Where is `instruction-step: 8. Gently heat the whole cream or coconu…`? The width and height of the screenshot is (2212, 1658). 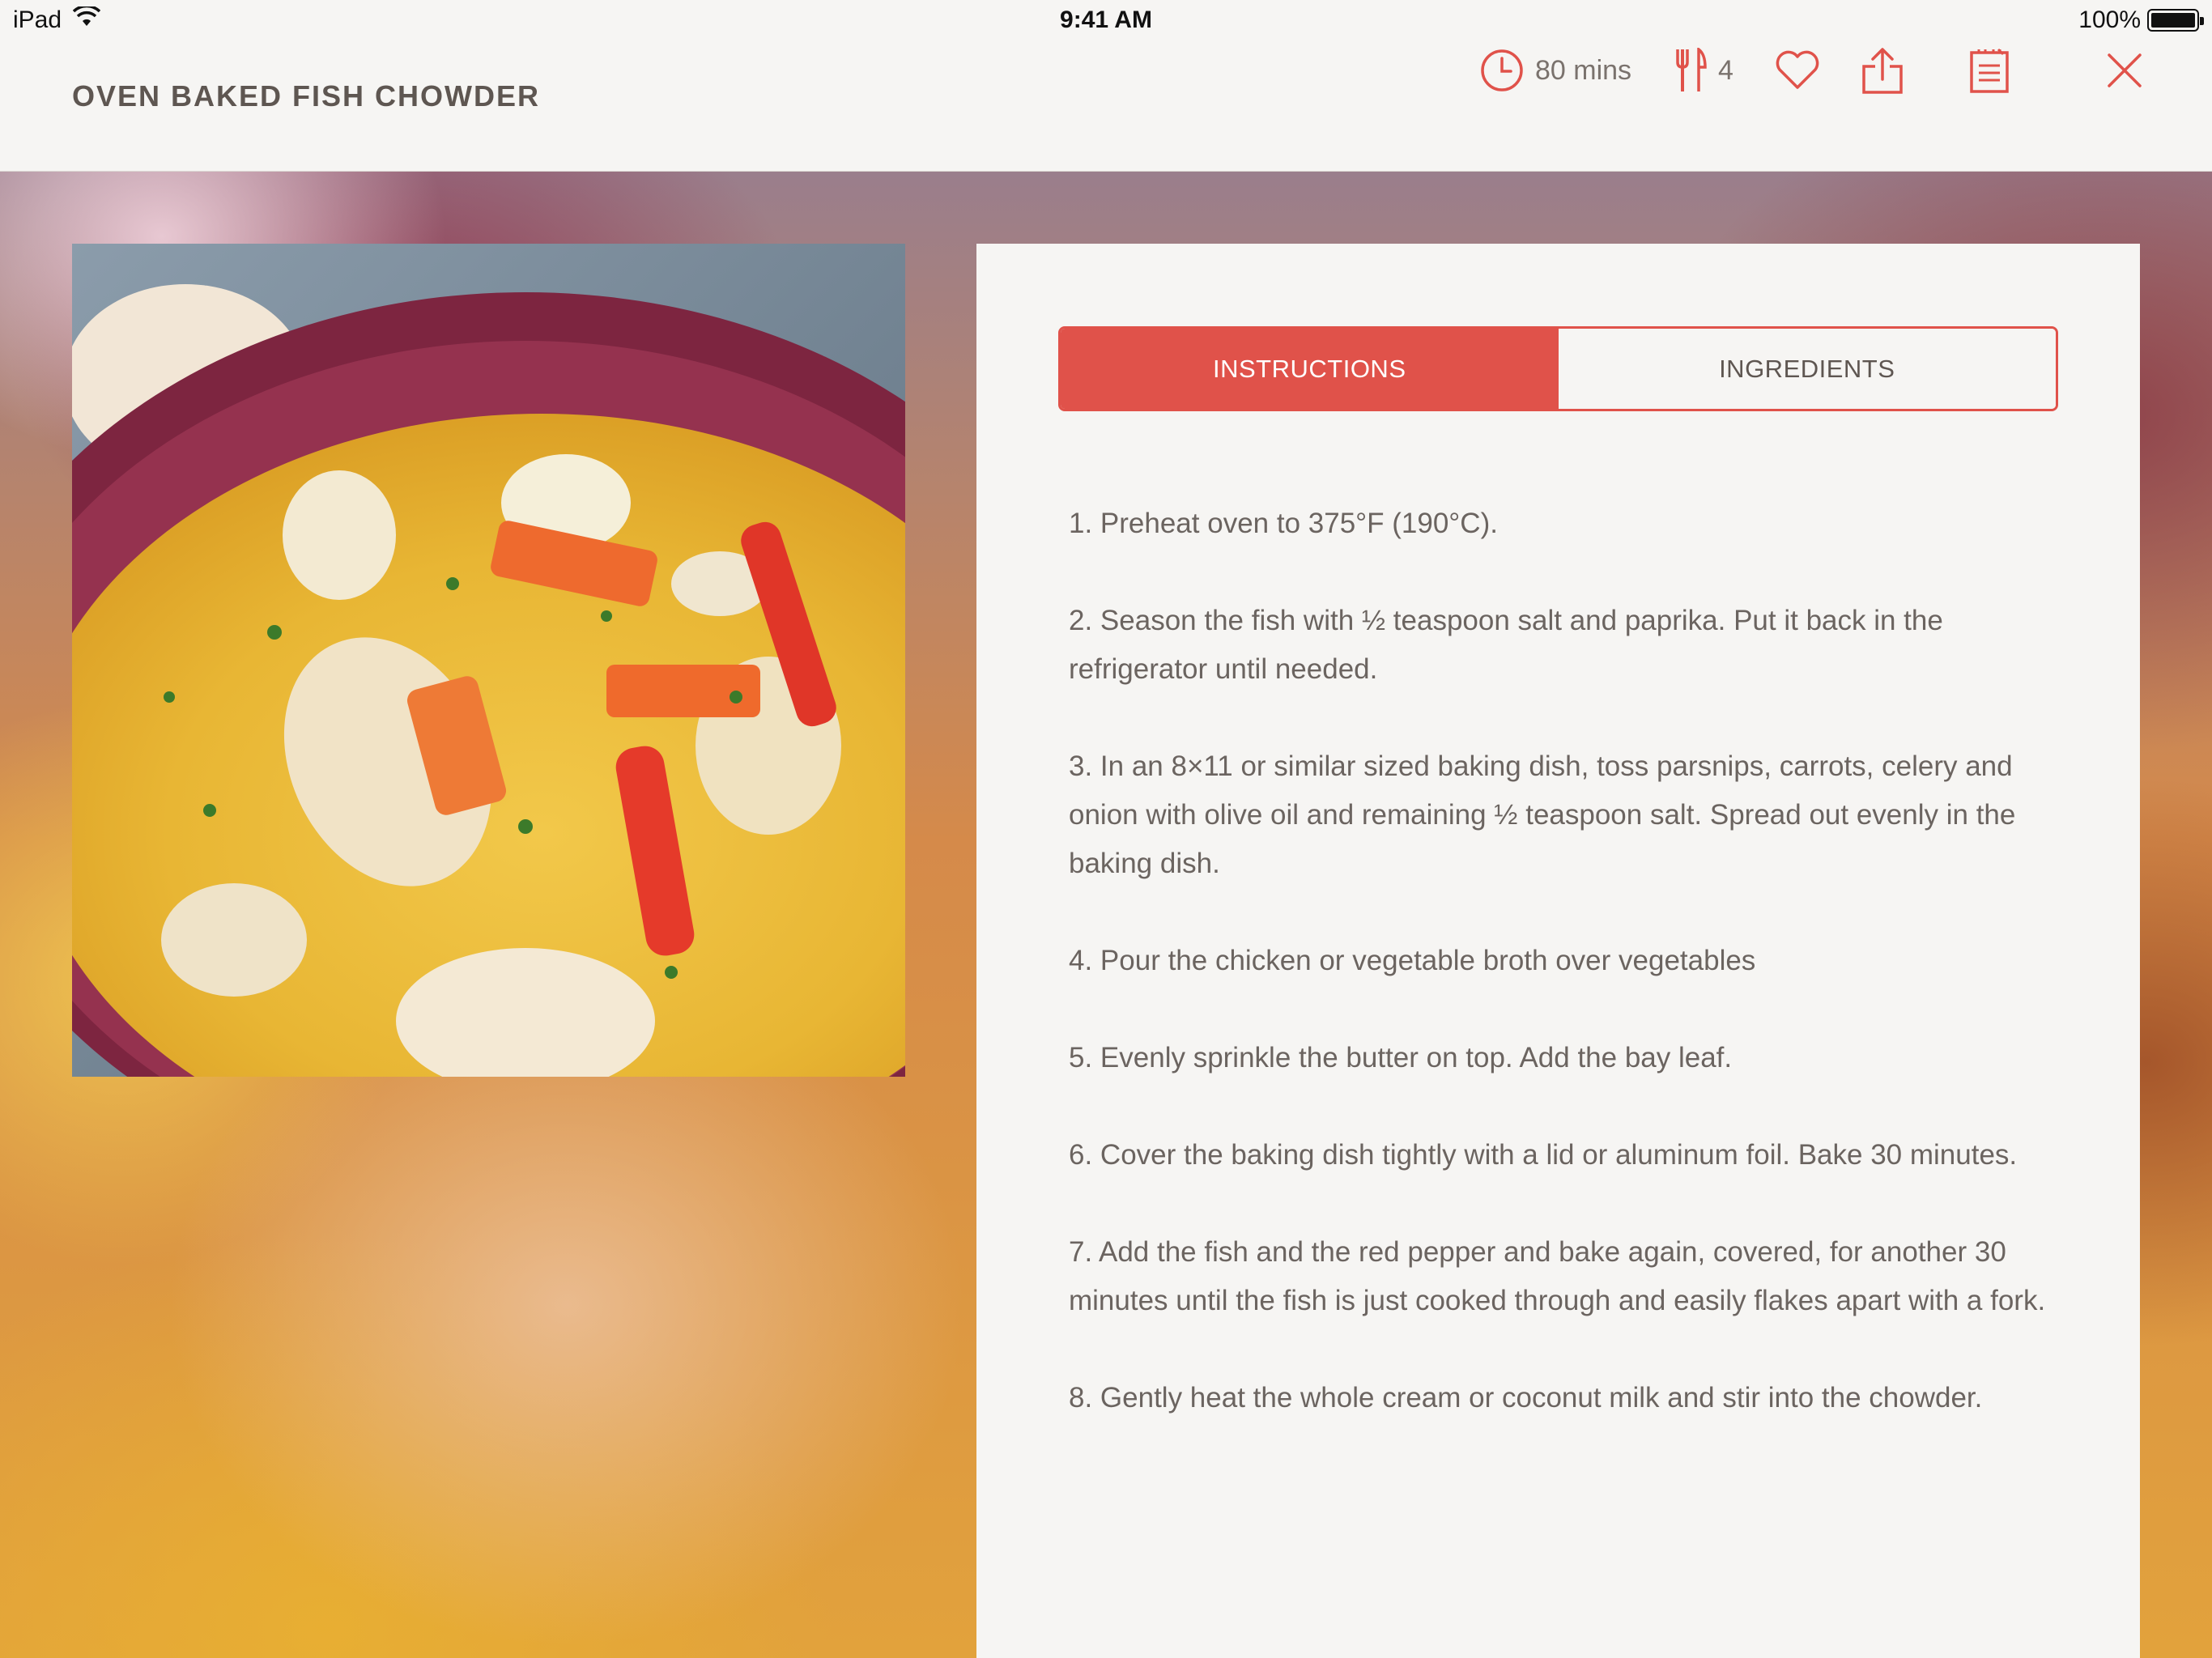
instruction-step: 8. Gently heat the whole cream or coconu… is located at coordinates (1526, 1398).